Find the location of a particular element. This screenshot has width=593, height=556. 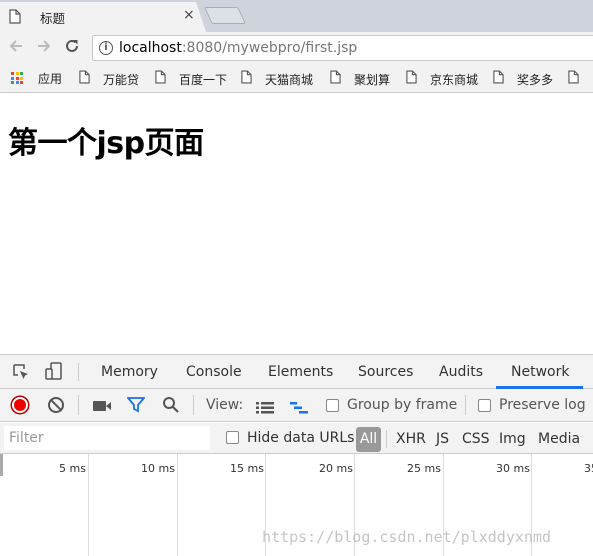

forward-arrow-icon is located at coordinates (44, 48).